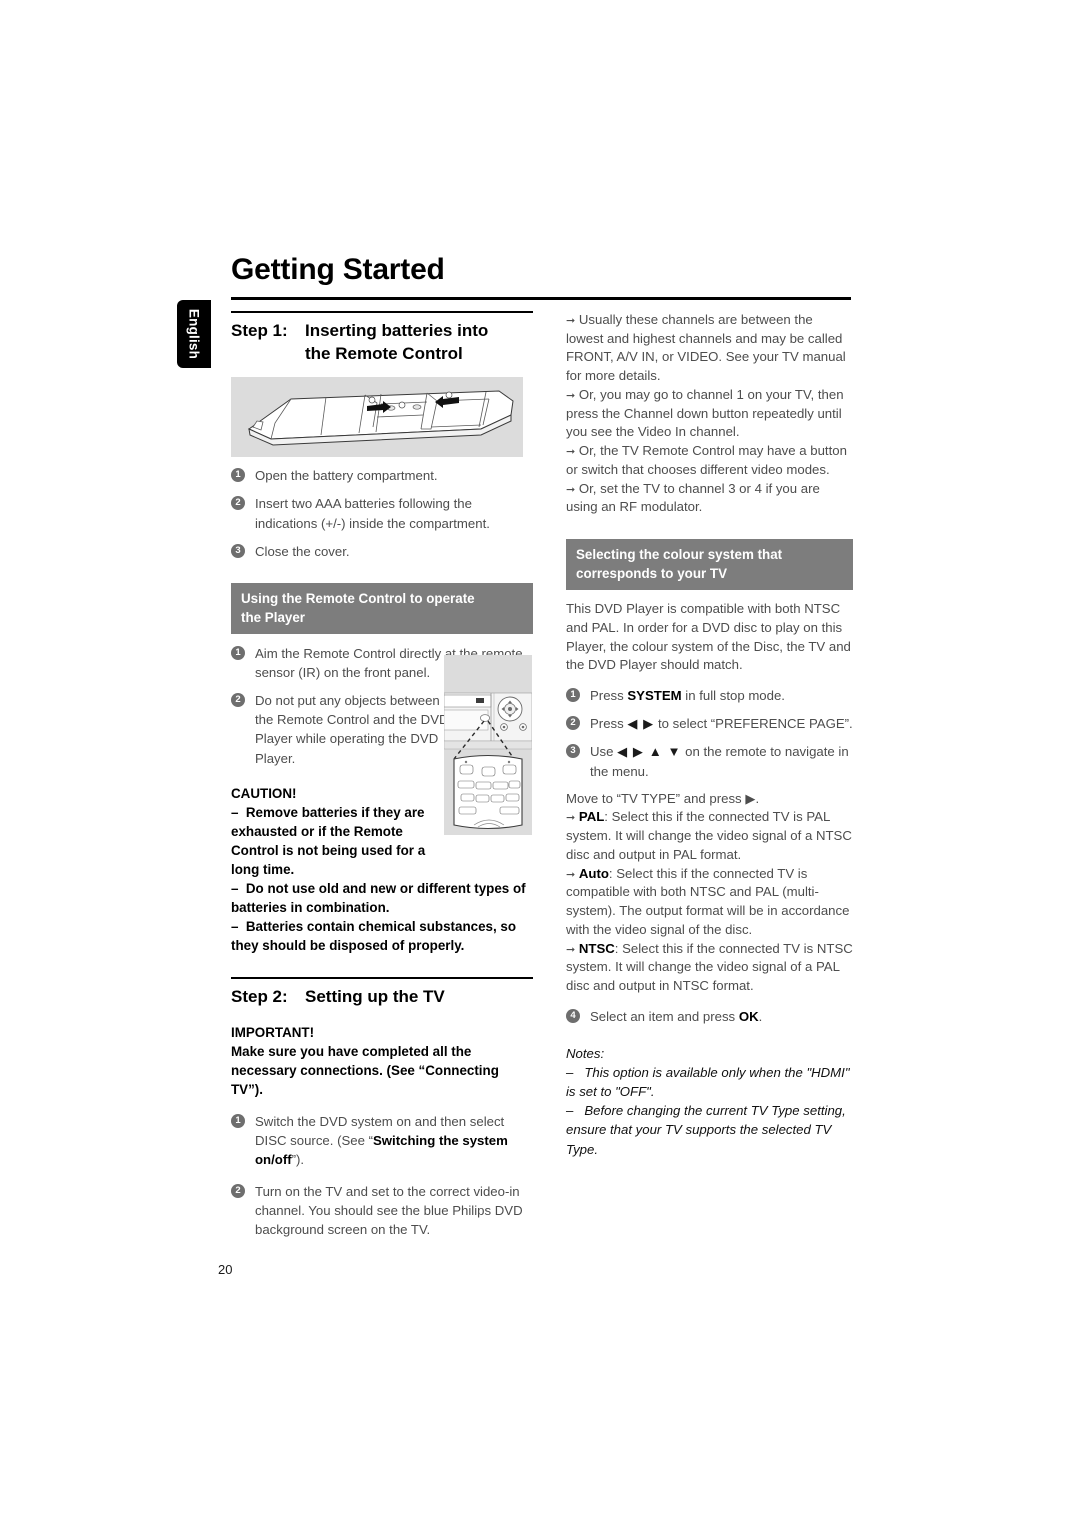  I want to click on notes-title: Notes:, so click(585, 1053).